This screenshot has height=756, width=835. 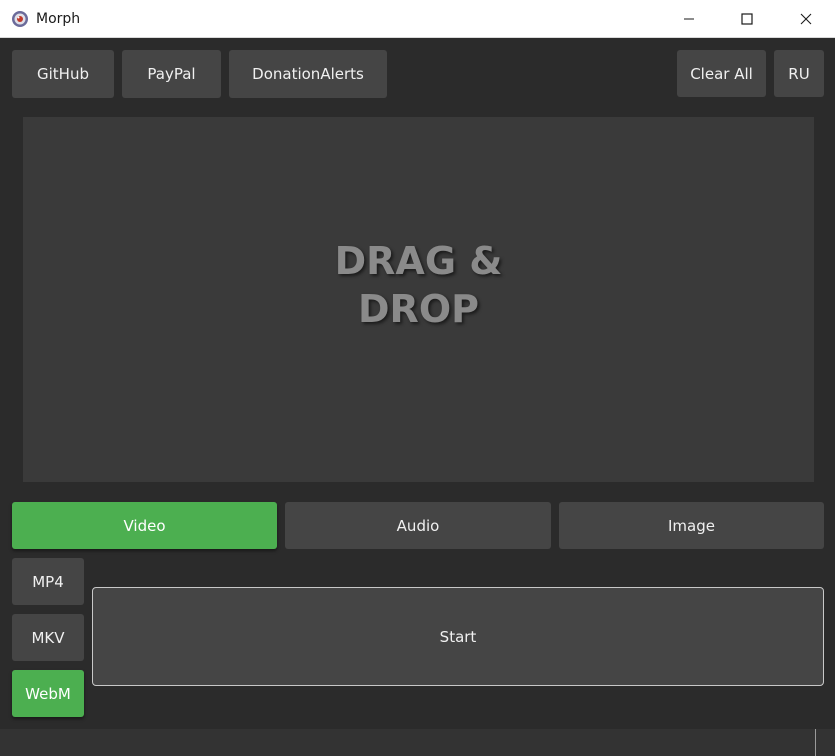 I want to click on tab-audio: Audio, so click(x=418, y=525).